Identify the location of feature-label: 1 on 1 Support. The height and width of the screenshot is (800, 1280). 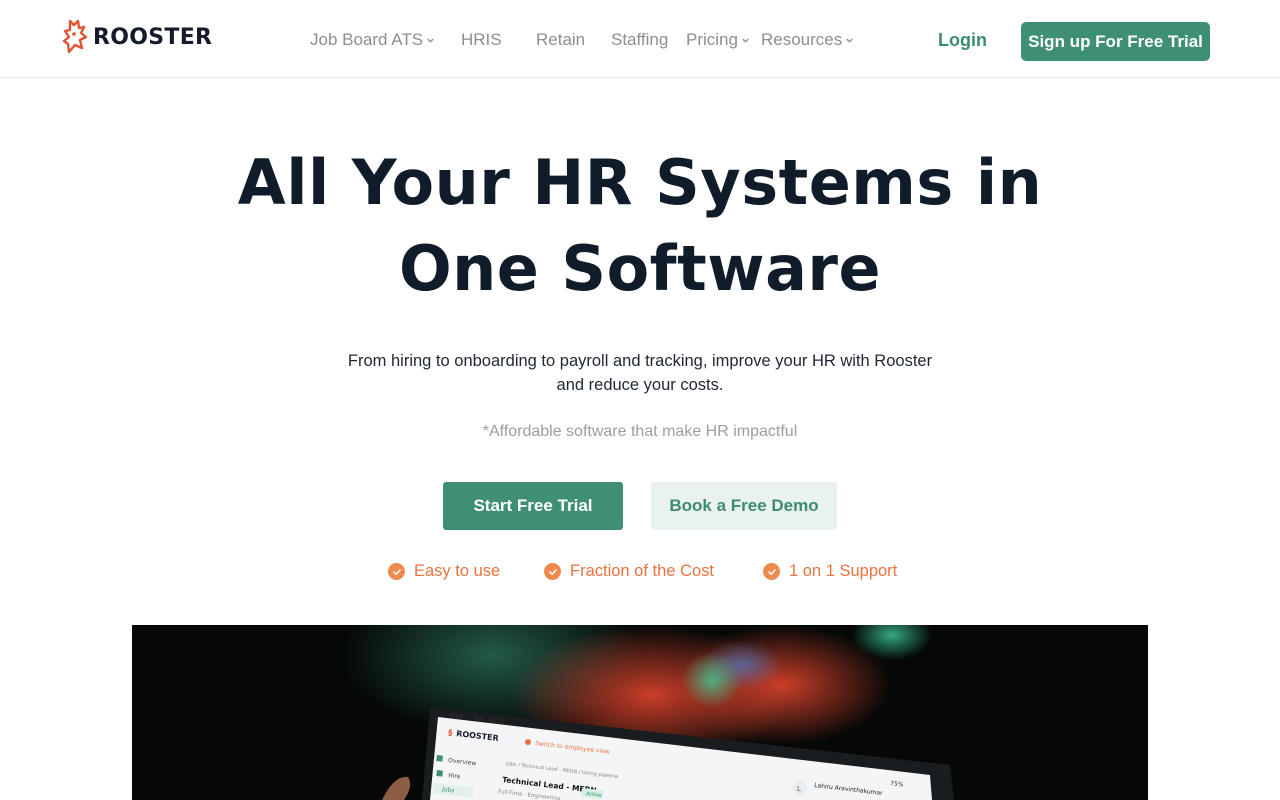
(843, 571).